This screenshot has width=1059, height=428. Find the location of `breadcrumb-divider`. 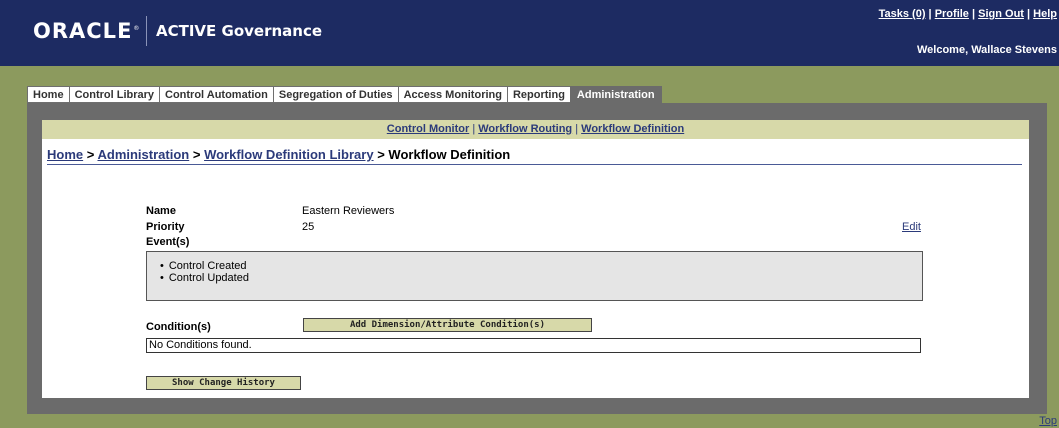

breadcrumb-divider is located at coordinates (534, 164).